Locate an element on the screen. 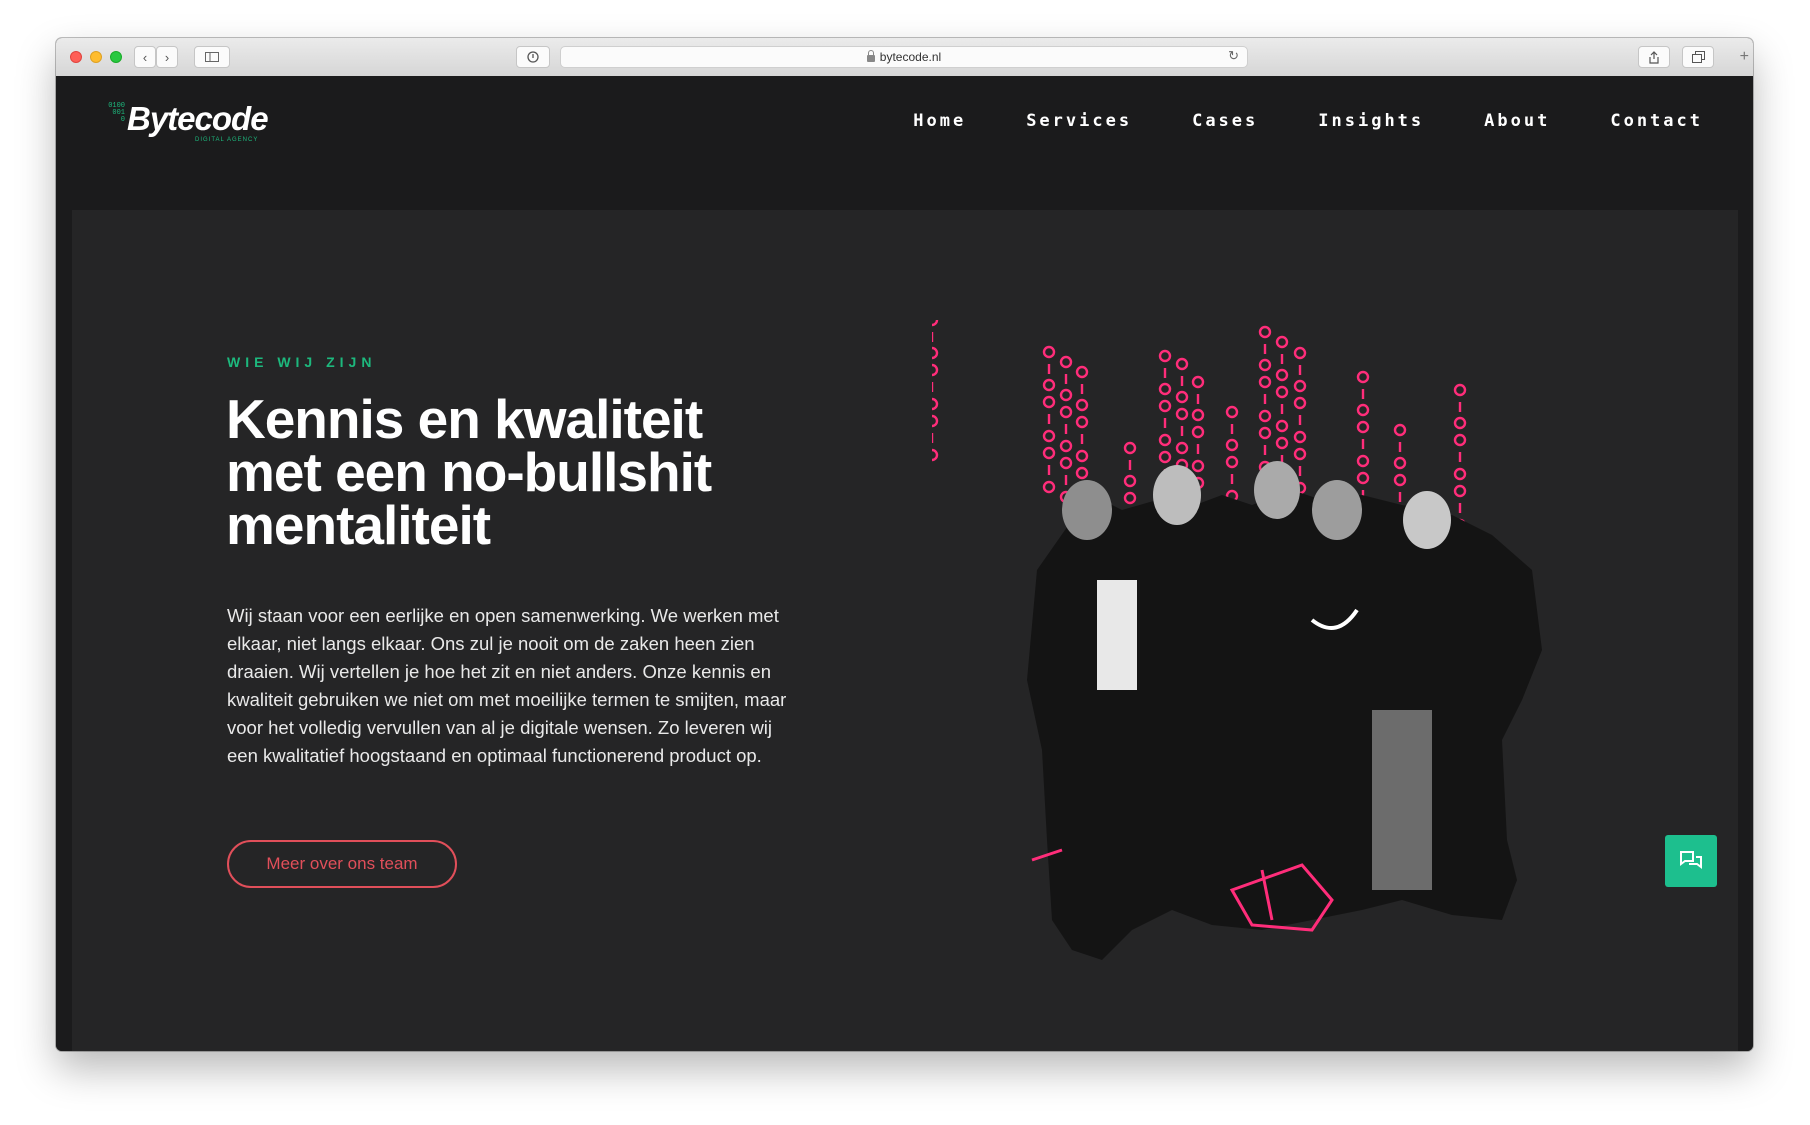 The width and height of the screenshot is (1810, 1125). address-bar: bytecode.nl ↻ is located at coordinates (904, 57).